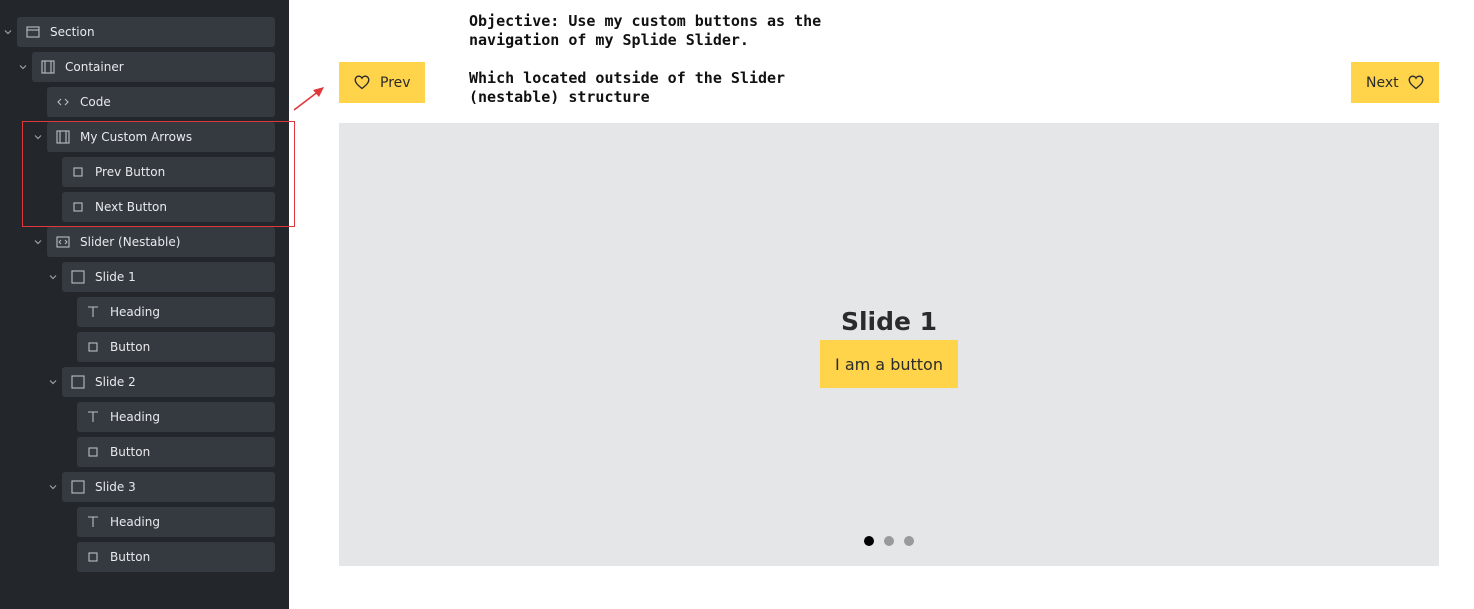 Image resolution: width=1474 pixels, height=609 pixels. Describe the element at coordinates (395, 82) in the screenshot. I see `prev-button-label: Prev` at that location.